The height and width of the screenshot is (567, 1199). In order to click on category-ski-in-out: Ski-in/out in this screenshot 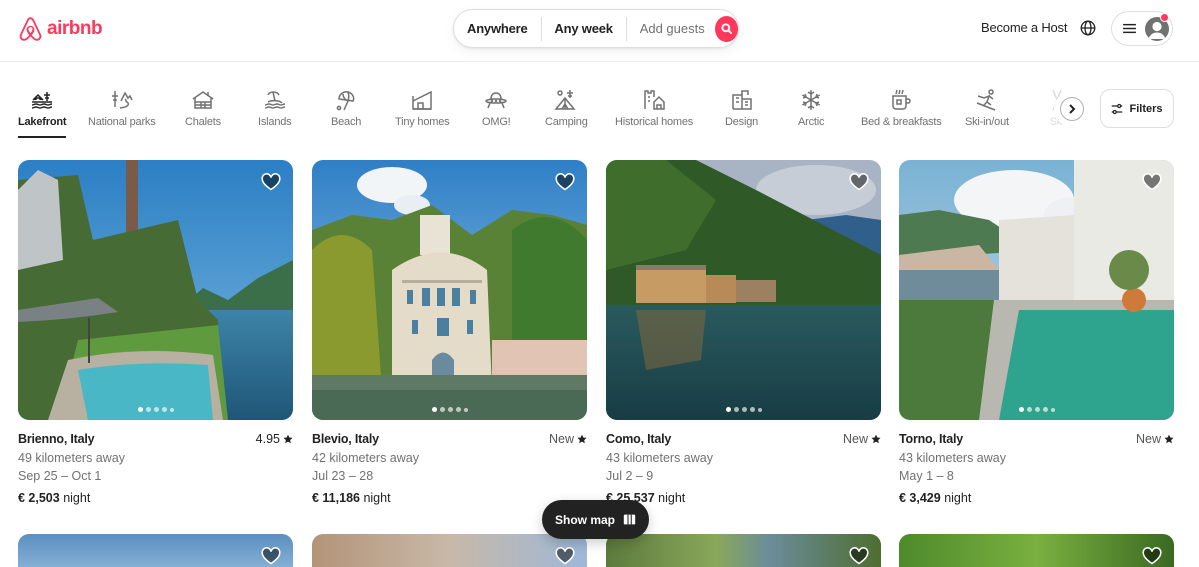, I will do `click(987, 108)`.